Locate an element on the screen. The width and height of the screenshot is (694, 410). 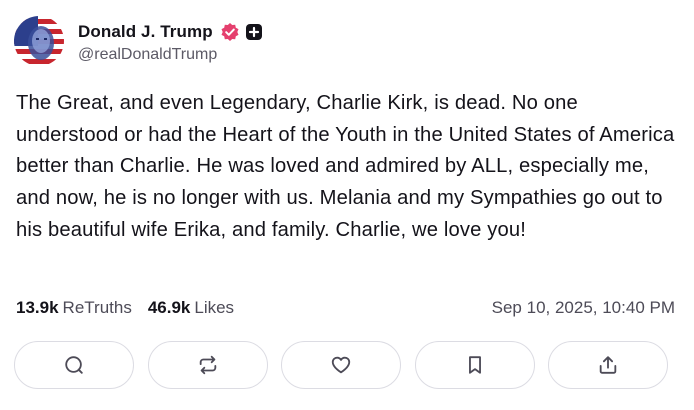
bookmark-button is located at coordinates (474, 365).